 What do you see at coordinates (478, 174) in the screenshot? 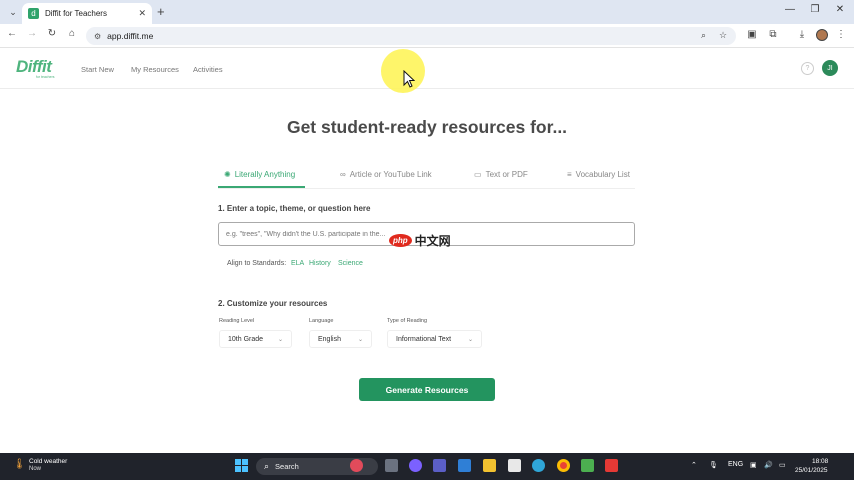
I see `document-icon: ▭` at bounding box center [478, 174].